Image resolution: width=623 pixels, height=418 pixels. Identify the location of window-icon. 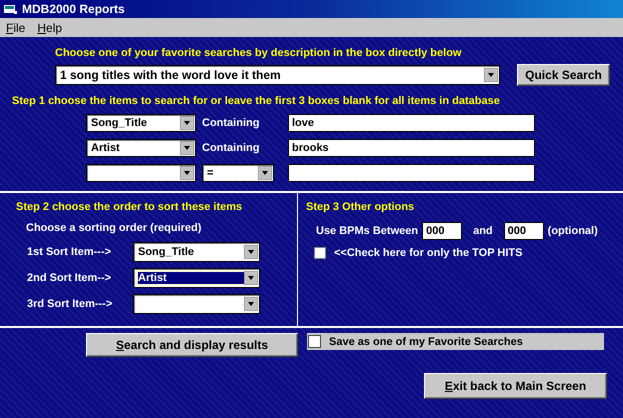
(11, 9).